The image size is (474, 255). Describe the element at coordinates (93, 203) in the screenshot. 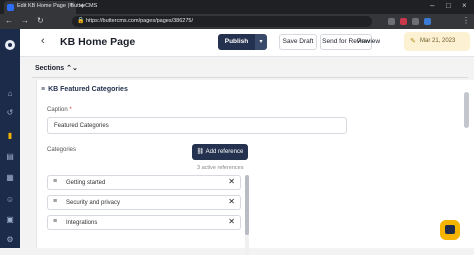

I see `reference-label: Security and privacy` at that location.